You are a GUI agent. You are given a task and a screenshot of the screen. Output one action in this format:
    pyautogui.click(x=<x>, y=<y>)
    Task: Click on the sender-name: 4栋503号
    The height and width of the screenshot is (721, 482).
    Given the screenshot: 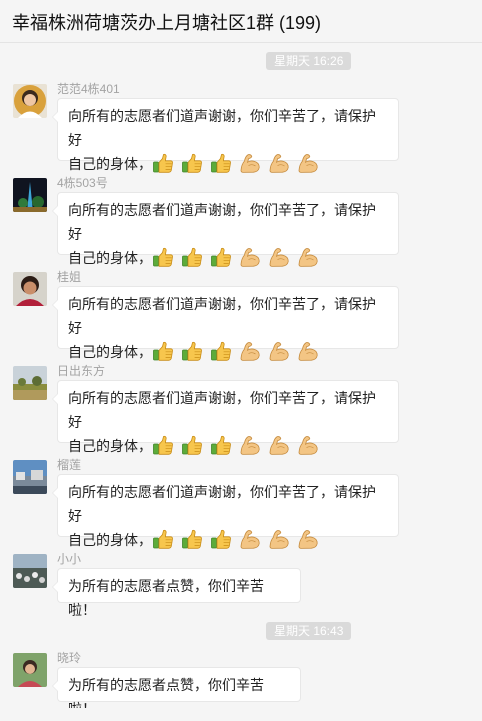 What is the action you would take?
    pyautogui.click(x=82, y=183)
    